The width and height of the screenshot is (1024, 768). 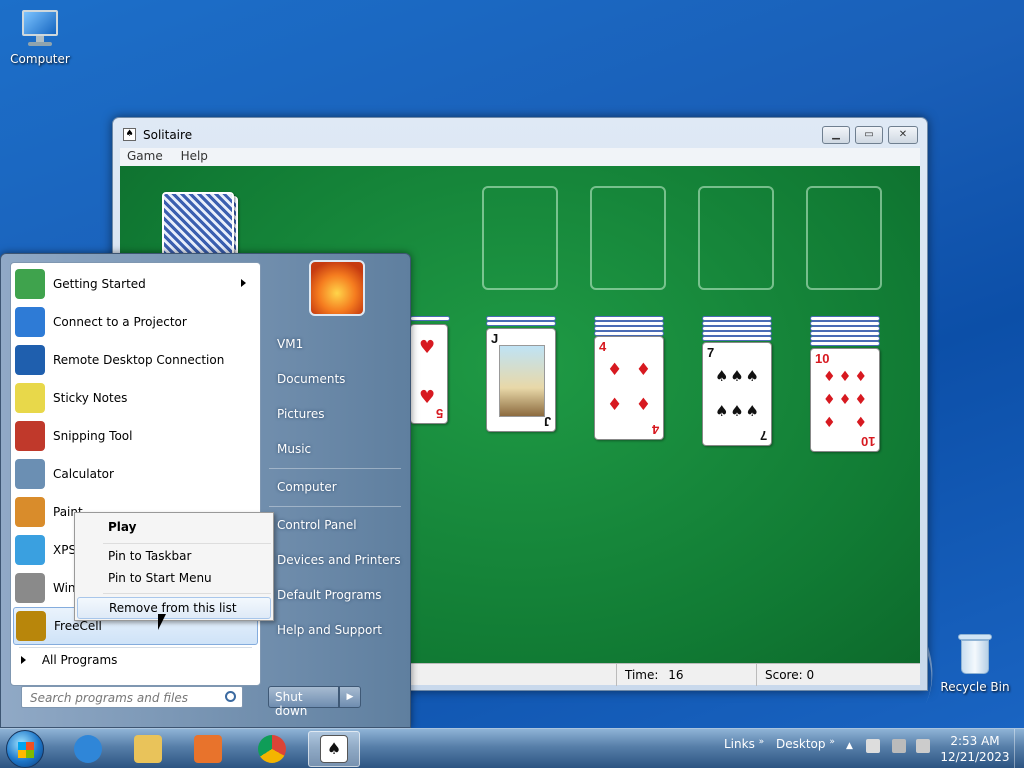 I want to click on chrome-icon, so click(x=272, y=749).